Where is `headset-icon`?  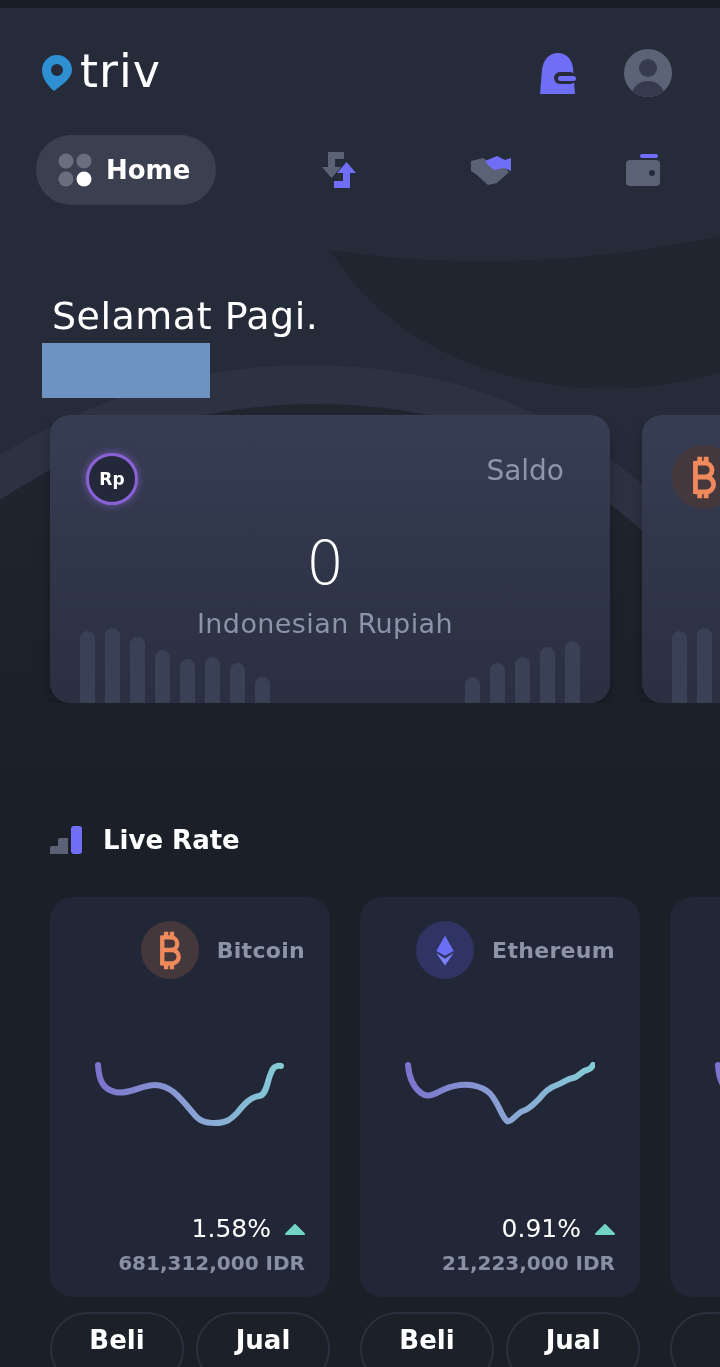
headset-icon is located at coordinates (558, 73).